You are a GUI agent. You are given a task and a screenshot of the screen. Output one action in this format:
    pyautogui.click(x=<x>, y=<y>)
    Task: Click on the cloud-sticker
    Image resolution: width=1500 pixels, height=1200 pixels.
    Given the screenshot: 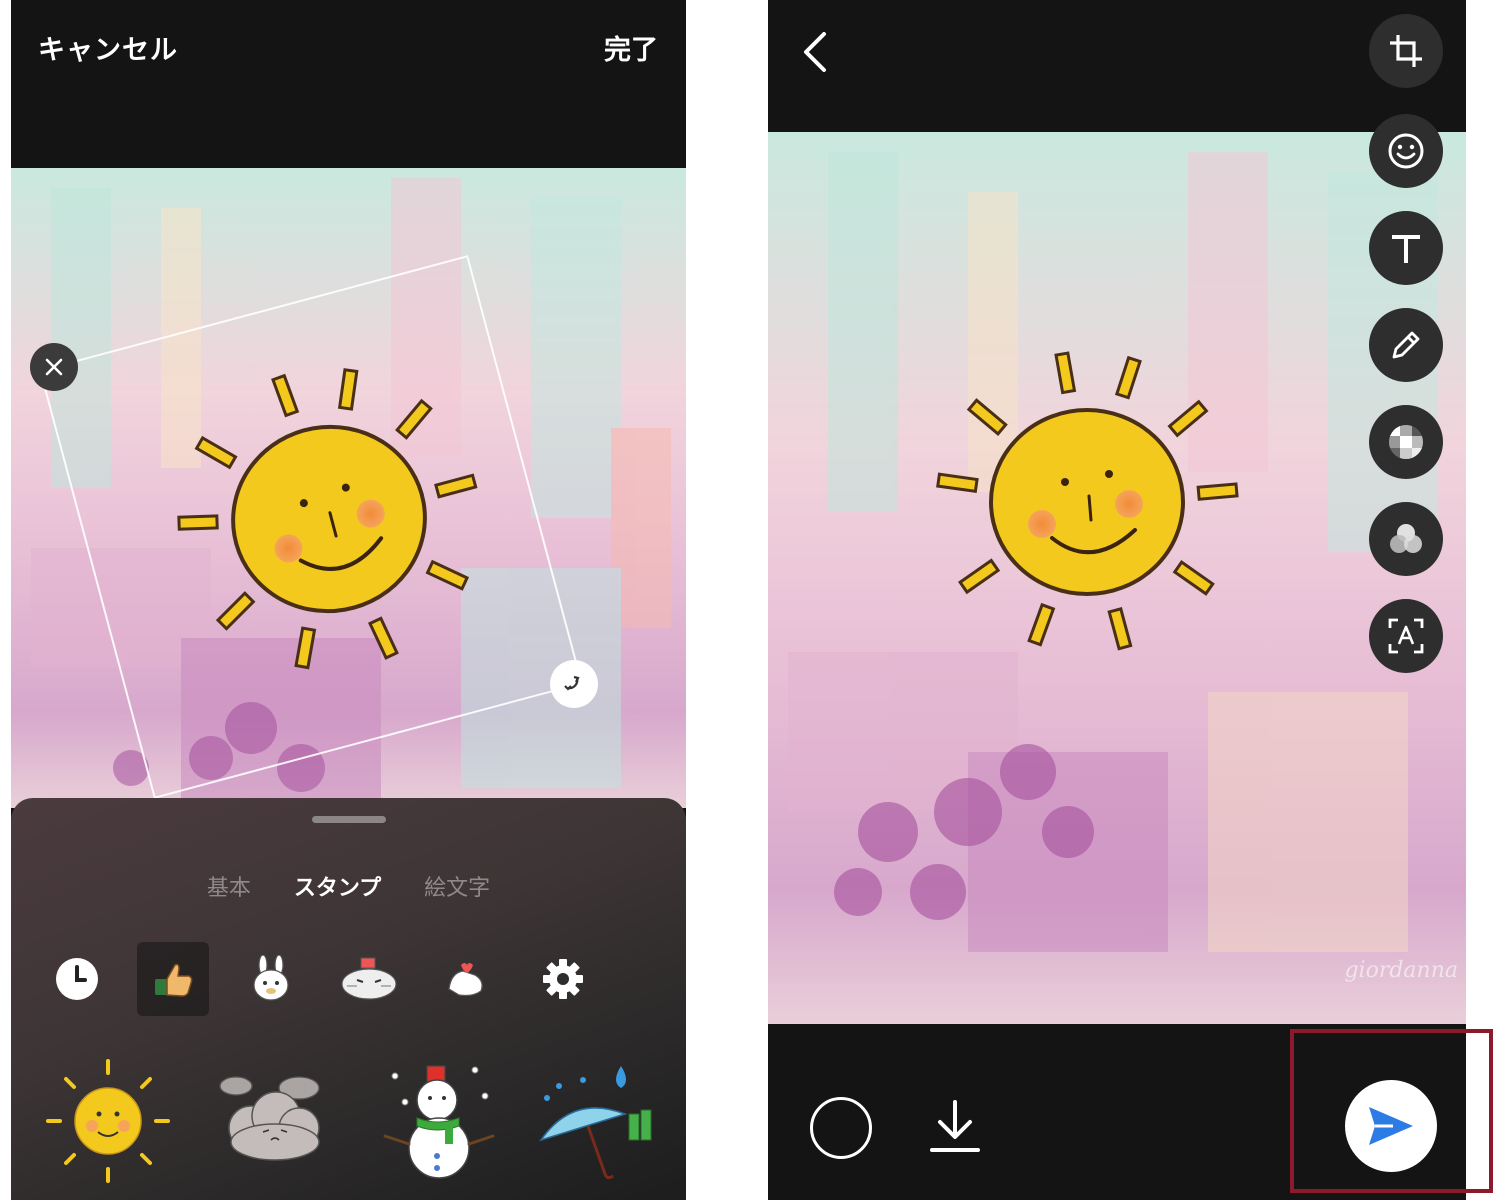 What is the action you would take?
    pyautogui.click(x=276, y=1121)
    